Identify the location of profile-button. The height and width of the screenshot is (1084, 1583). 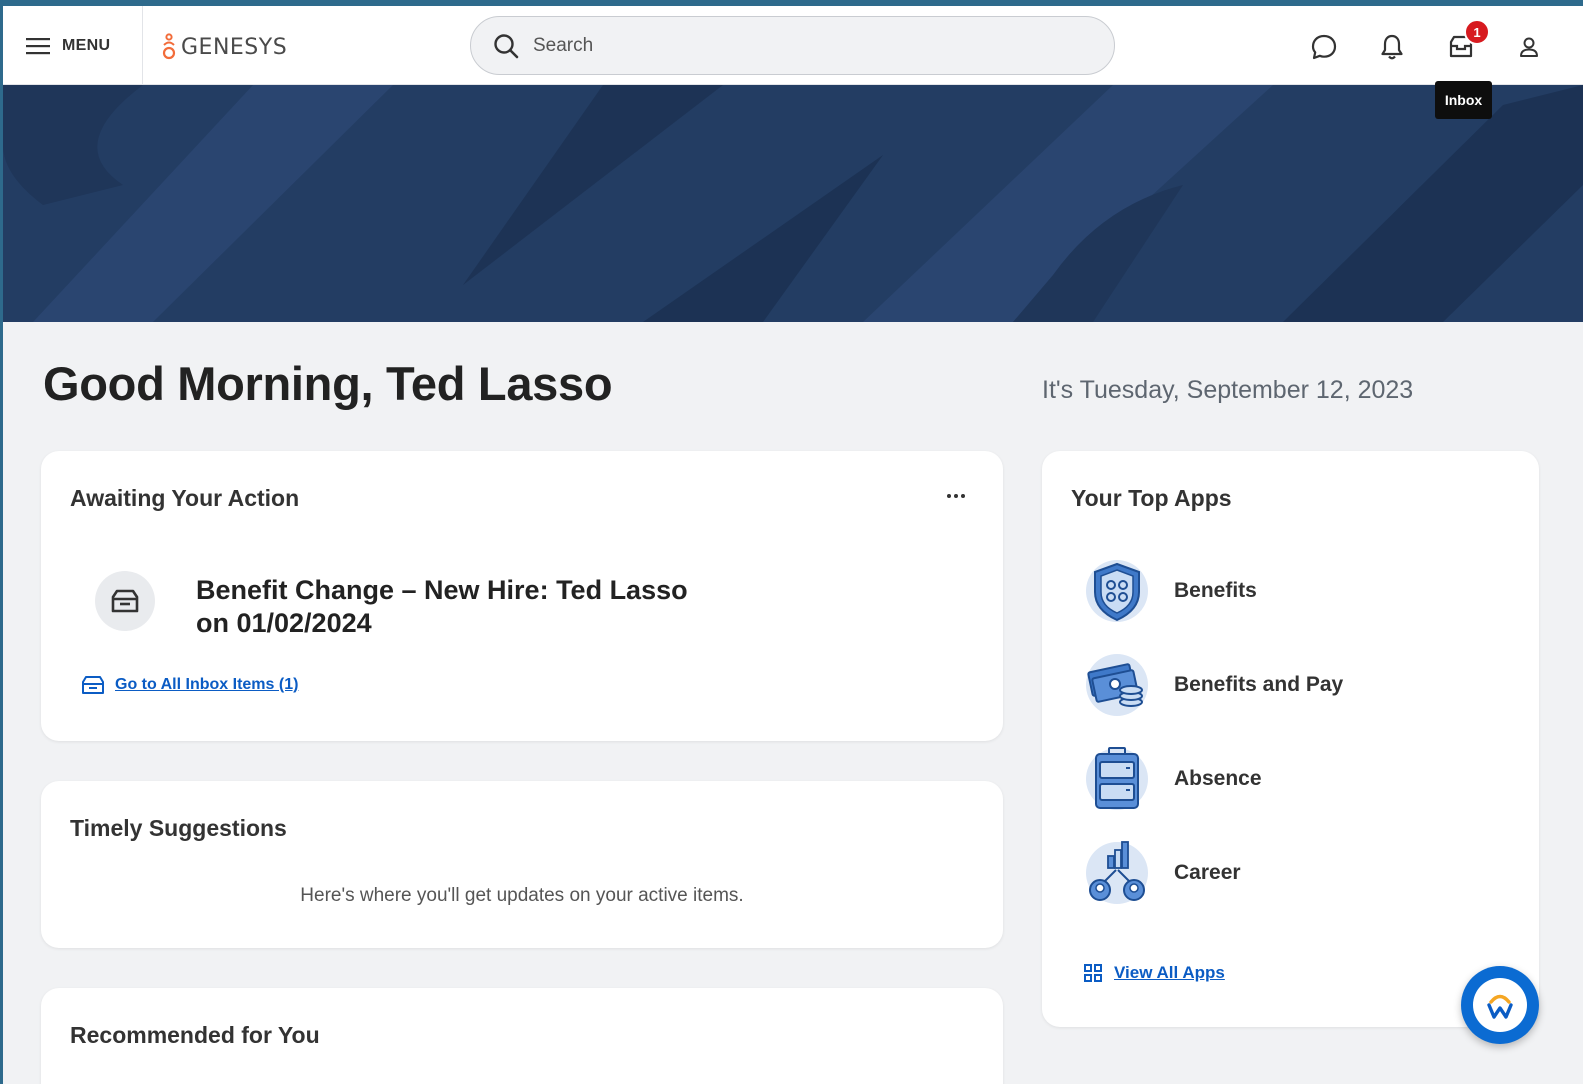
(1529, 47).